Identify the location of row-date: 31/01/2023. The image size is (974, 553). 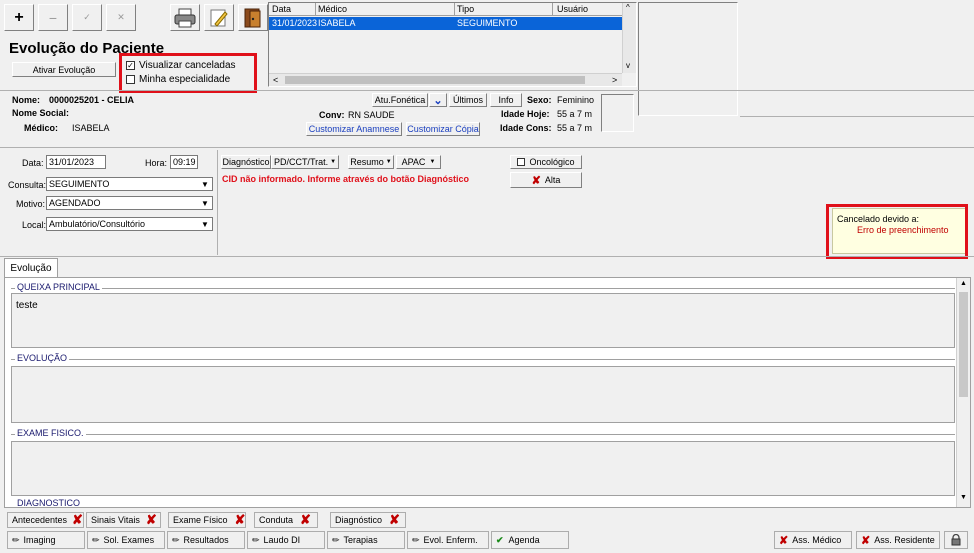
(295, 23).